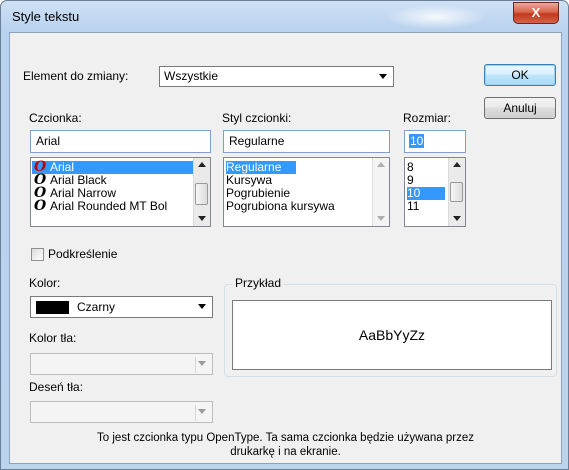 This screenshot has width=569, height=470. What do you see at coordinates (55, 118) in the screenshot?
I see `font-label: Czcionka:` at bounding box center [55, 118].